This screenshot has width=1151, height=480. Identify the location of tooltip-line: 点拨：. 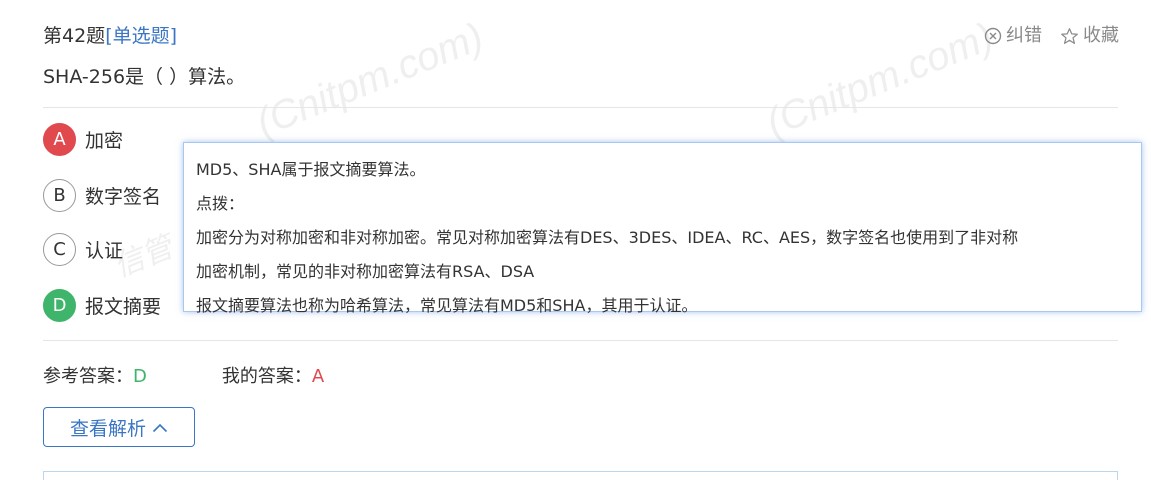
(220, 203).